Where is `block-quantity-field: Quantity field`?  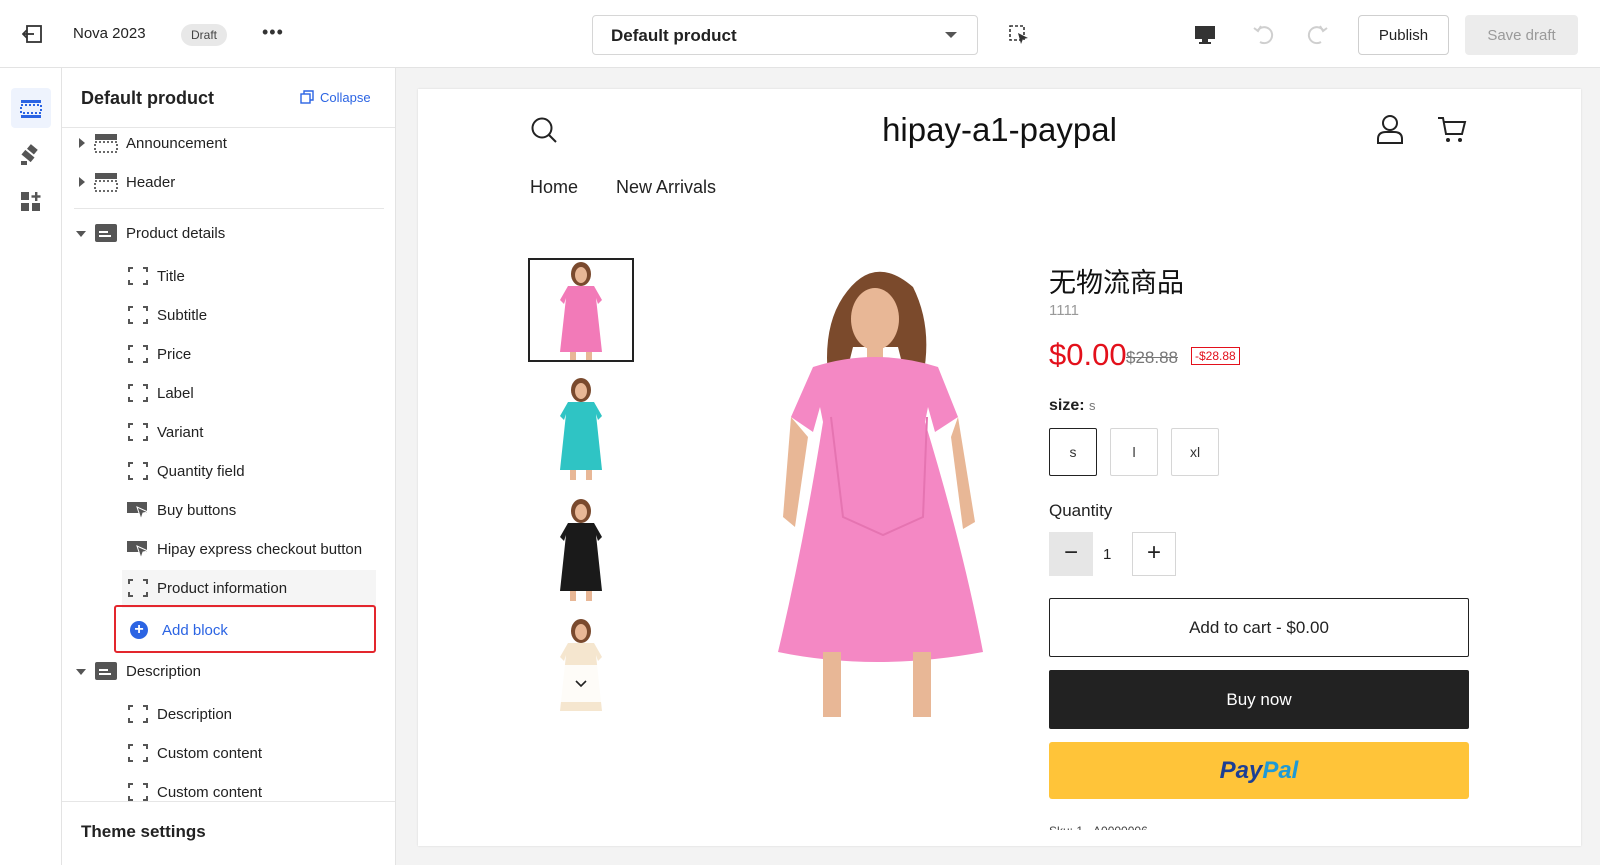 block-quantity-field: Quantity field is located at coordinates (228, 472).